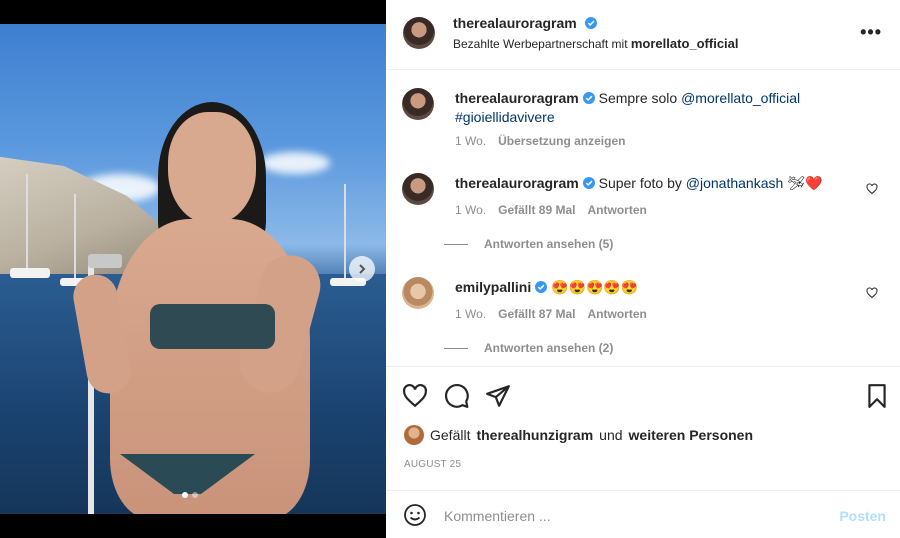 The width and height of the screenshot is (900, 538). I want to click on add-comment-bar: Posten, so click(643, 514).